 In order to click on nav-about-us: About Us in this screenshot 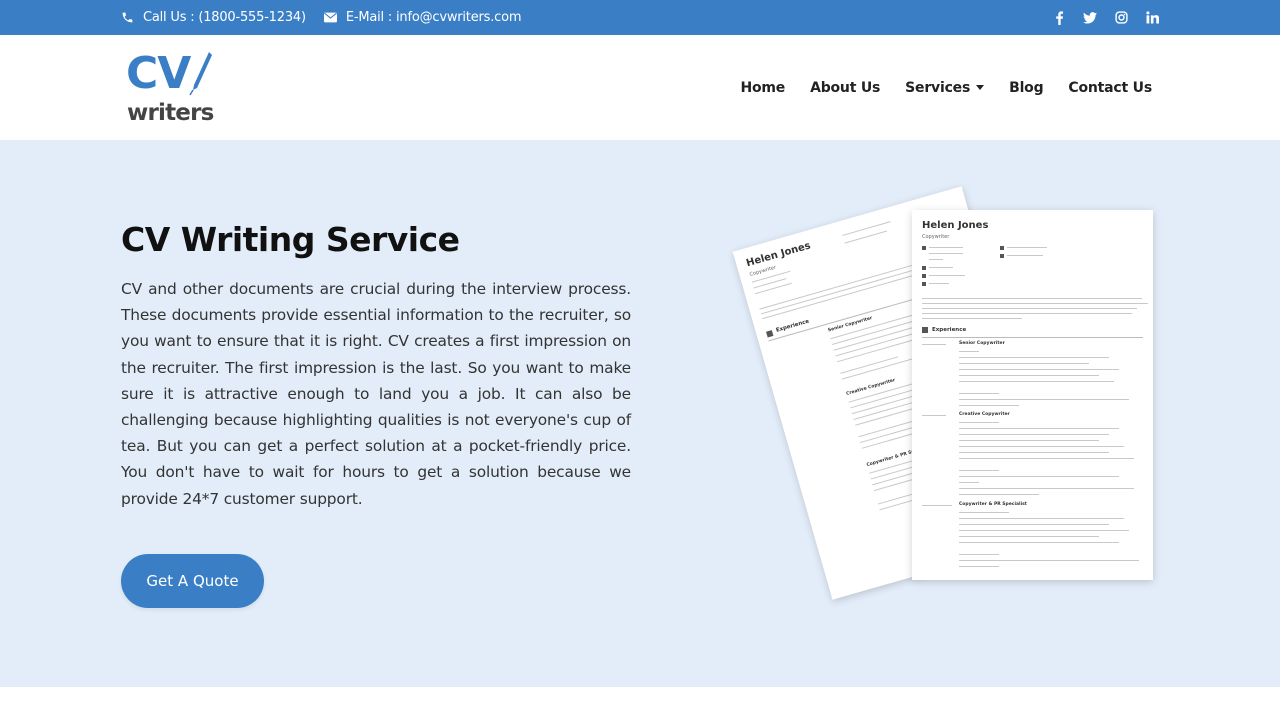, I will do `click(845, 88)`.